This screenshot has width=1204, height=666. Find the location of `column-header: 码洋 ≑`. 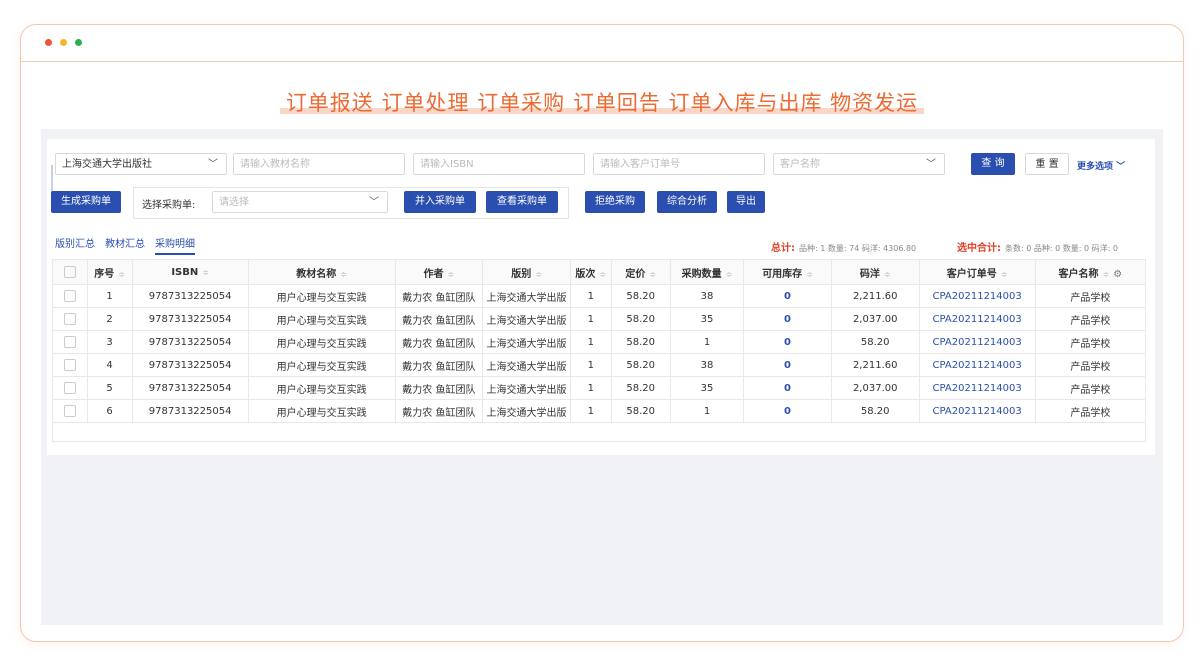

column-header: 码洋 ≑ is located at coordinates (875, 272).